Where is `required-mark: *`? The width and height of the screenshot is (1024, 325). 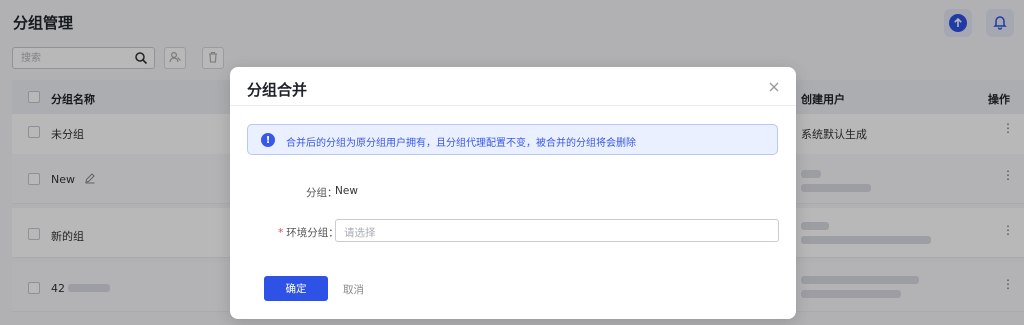 required-mark: * is located at coordinates (281, 233).